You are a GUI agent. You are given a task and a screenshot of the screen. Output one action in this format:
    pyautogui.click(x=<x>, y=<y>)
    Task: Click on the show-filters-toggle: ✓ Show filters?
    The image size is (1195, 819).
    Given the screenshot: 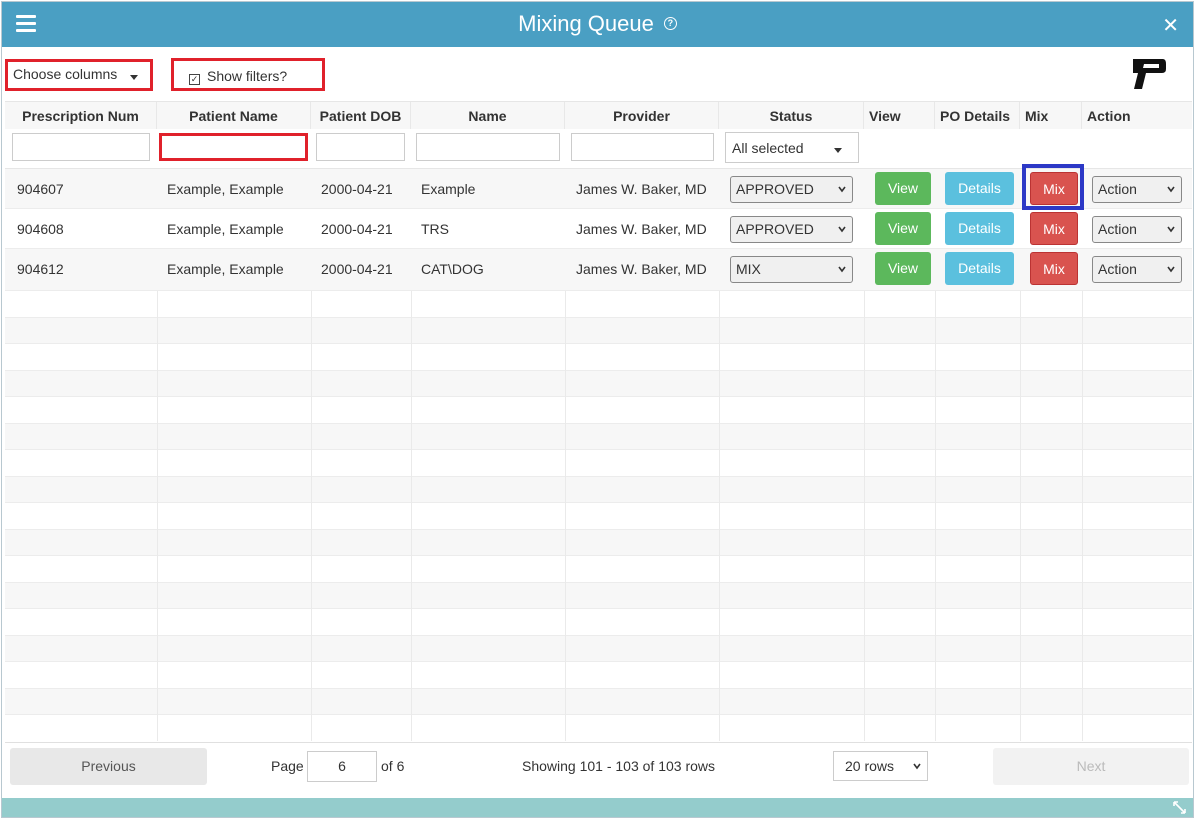 What is the action you would take?
    pyautogui.click(x=248, y=74)
    